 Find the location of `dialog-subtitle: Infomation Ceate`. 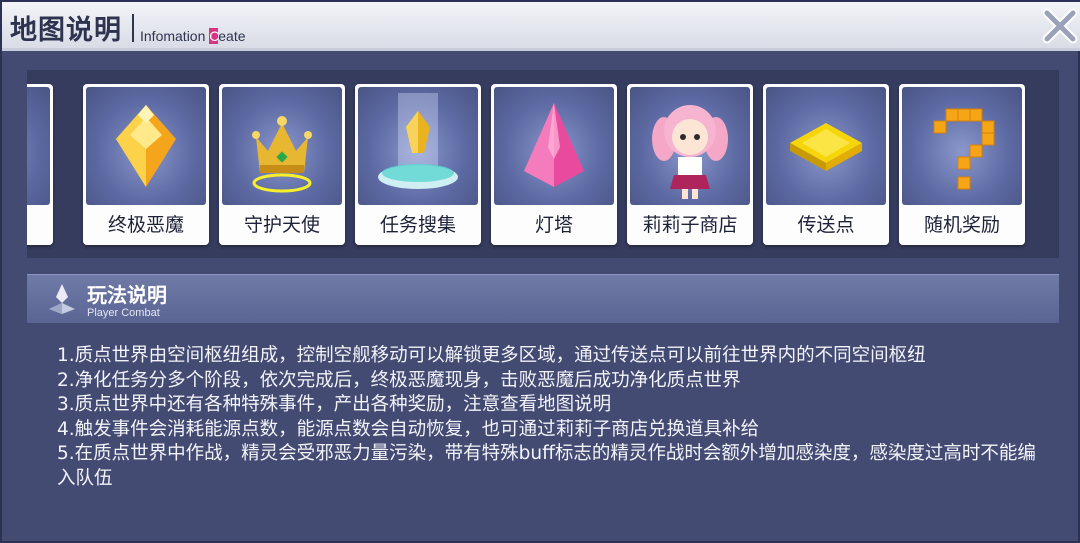

dialog-subtitle: Infomation Ceate is located at coordinates (193, 36).